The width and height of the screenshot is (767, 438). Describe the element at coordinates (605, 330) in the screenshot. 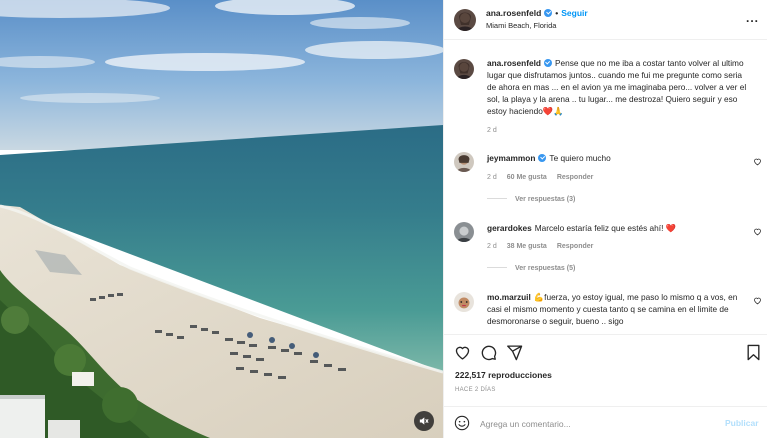

I see `comments-fade` at that location.